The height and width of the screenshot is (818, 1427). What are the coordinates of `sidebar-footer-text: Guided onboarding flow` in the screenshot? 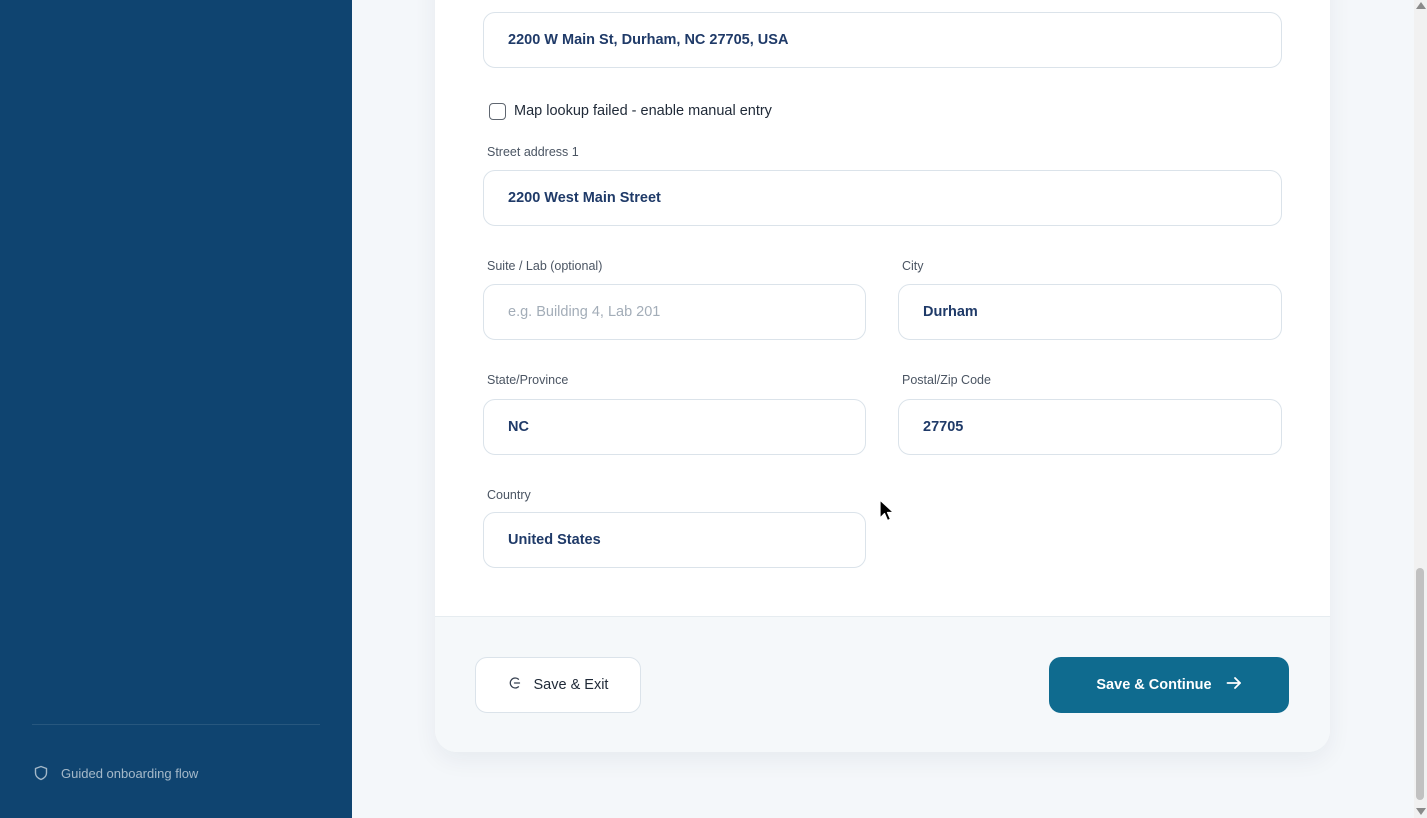 It's located at (130, 773).